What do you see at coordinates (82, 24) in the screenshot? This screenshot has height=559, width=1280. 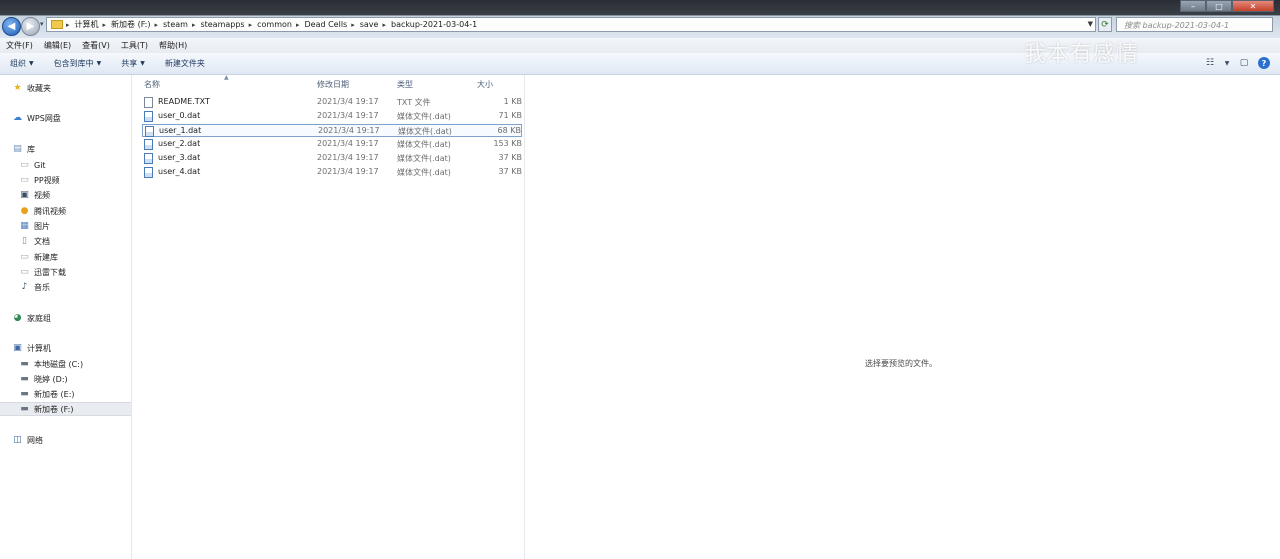 I see `breadcrumb-computer: ▸ 计算机` at bounding box center [82, 24].